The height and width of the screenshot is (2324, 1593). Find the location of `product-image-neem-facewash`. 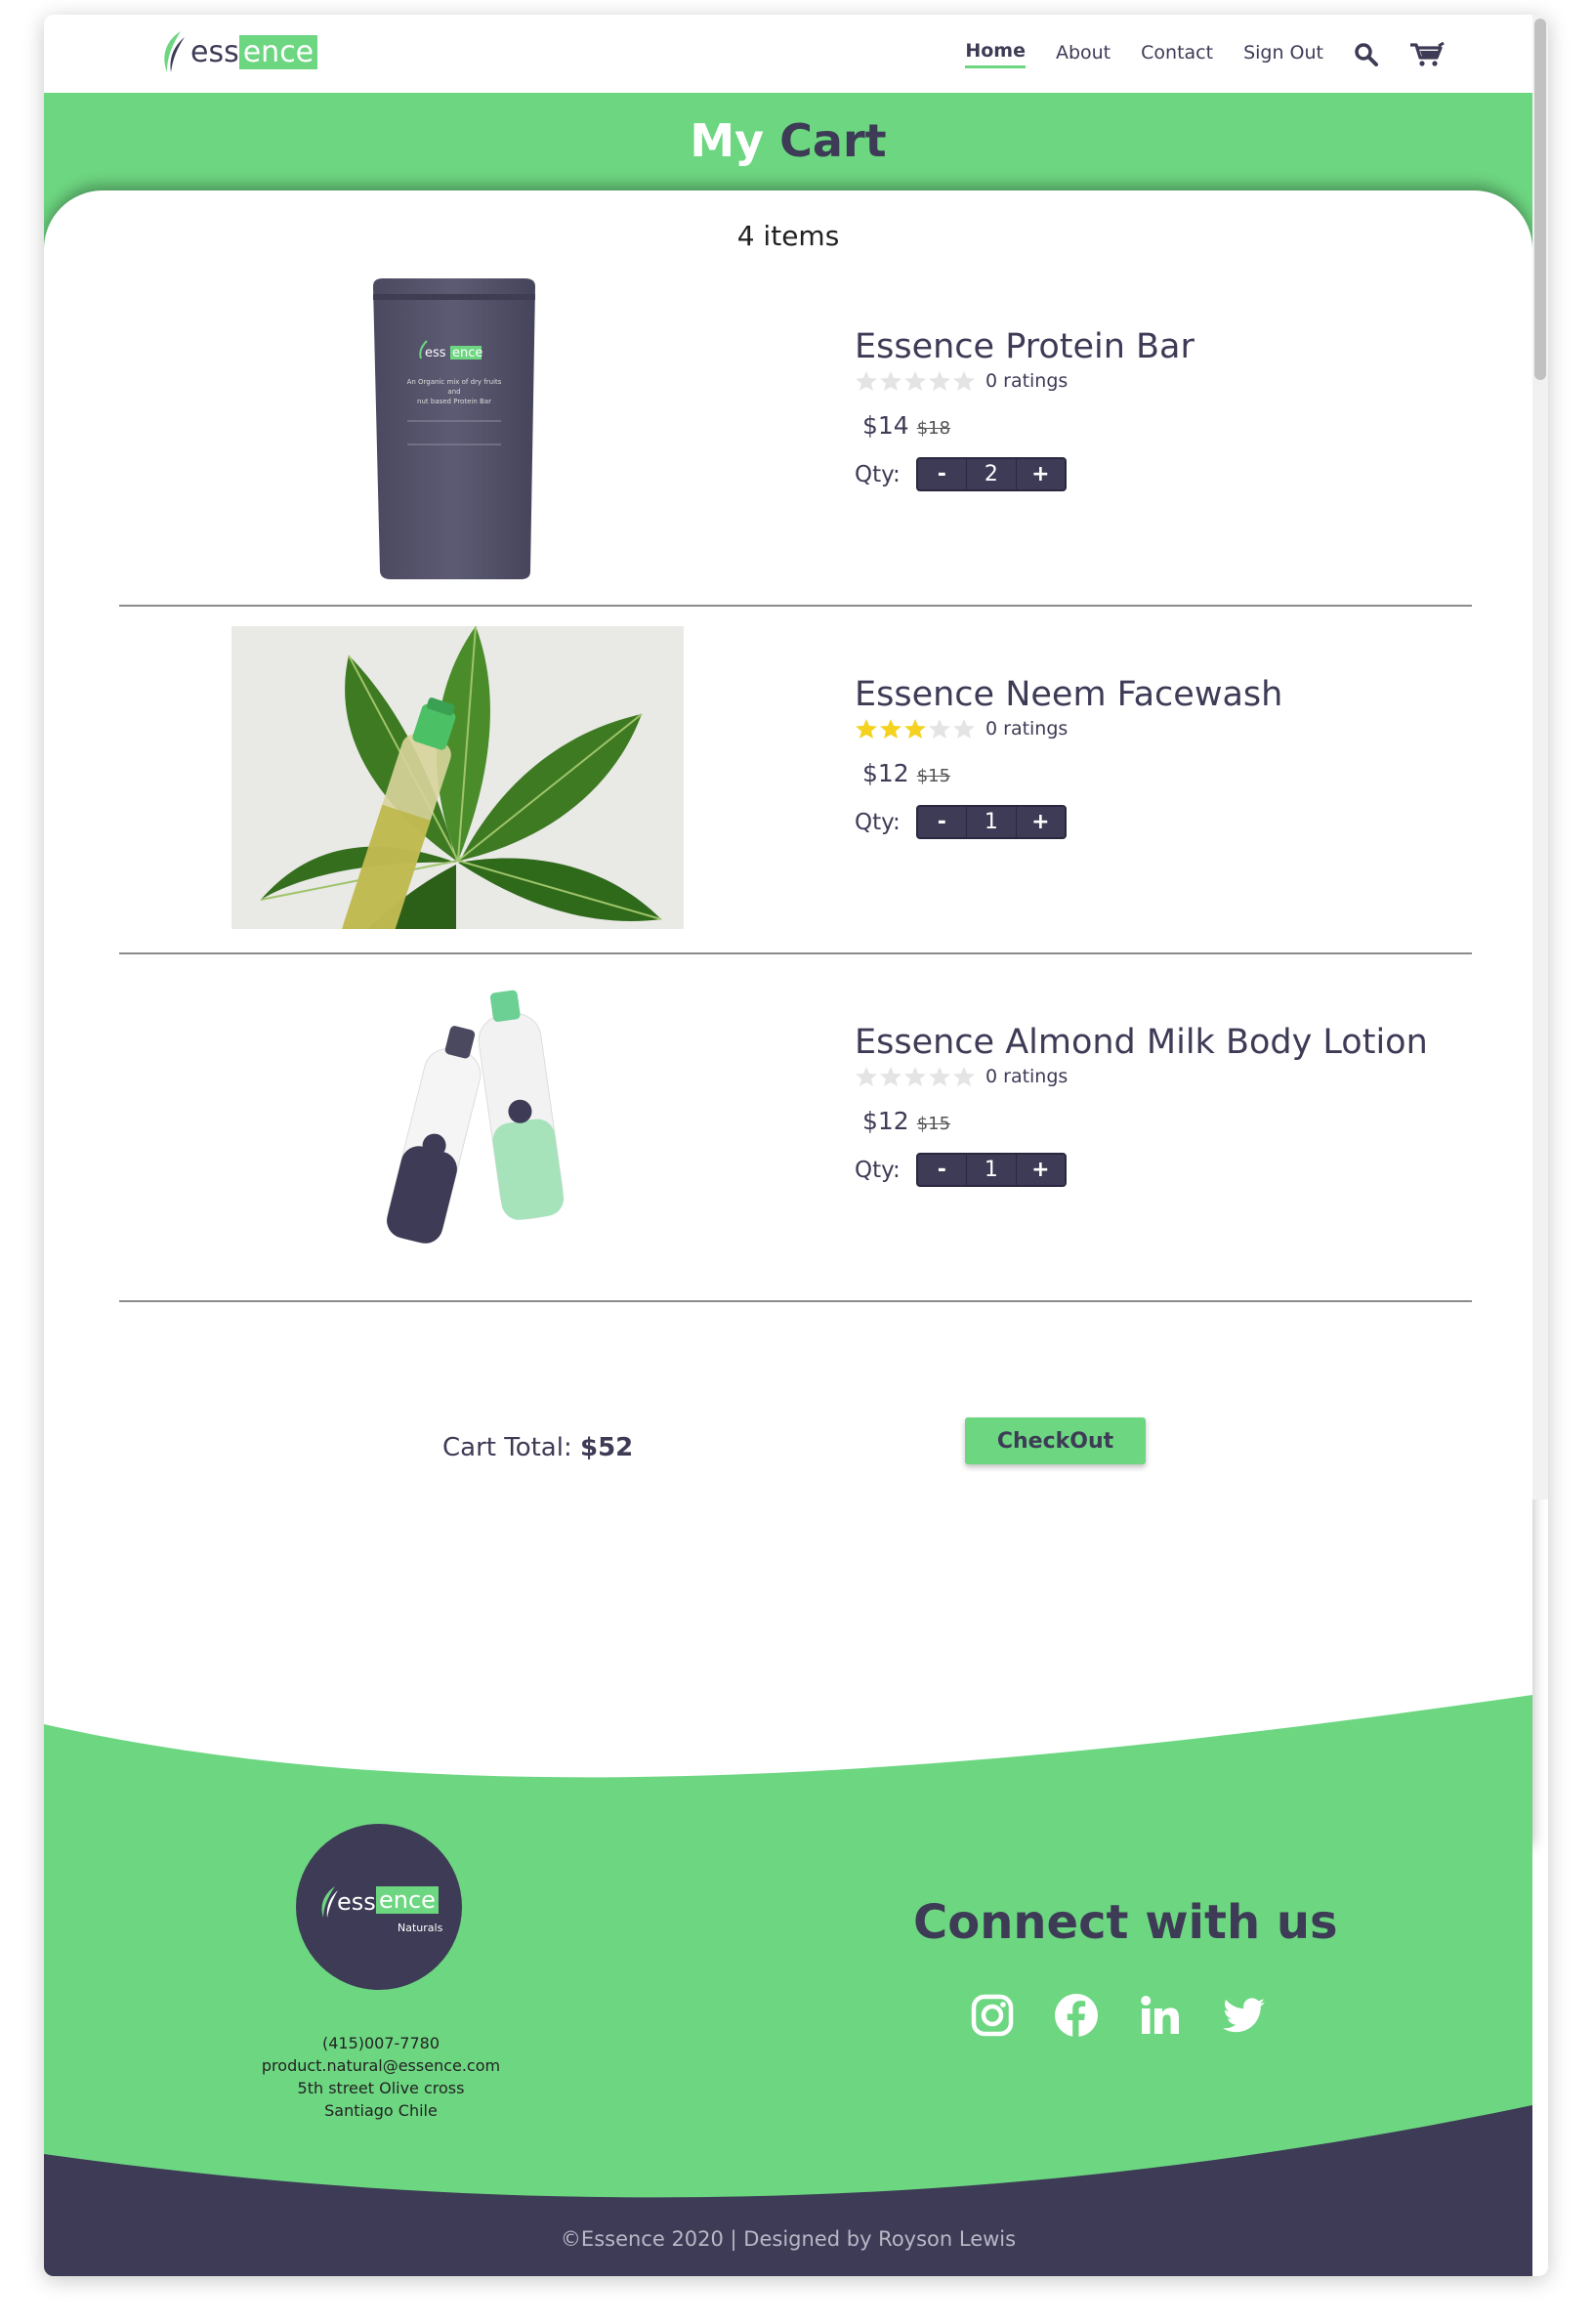

product-image-neem-facewash is located at coordinates (457, 777).